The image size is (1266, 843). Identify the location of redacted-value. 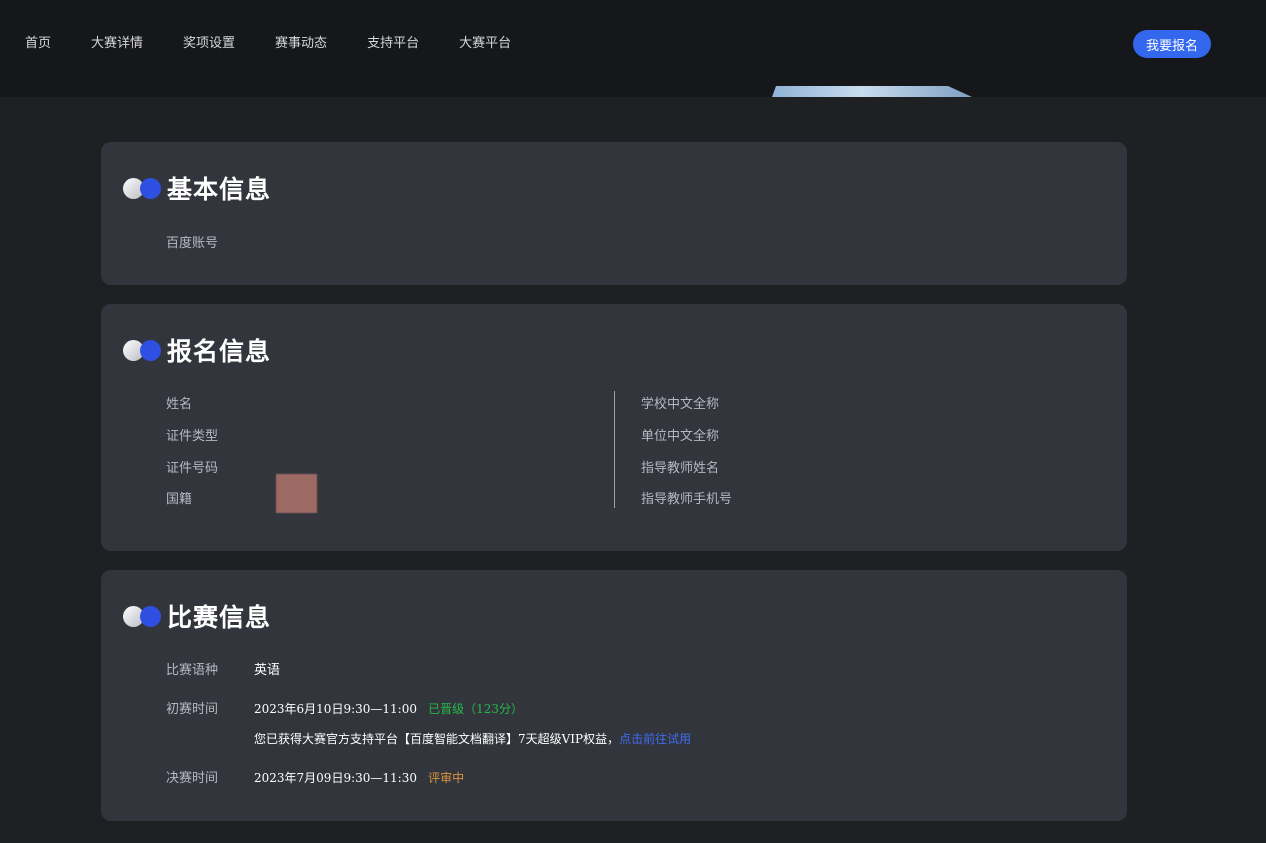
(296, 493).